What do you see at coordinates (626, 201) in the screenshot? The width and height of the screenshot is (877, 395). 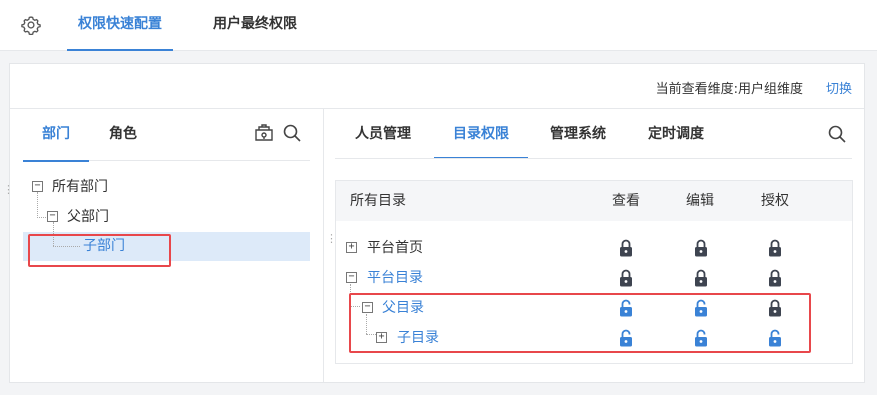 I see `column-header-view: 查看` at bounding box center [626, 201].